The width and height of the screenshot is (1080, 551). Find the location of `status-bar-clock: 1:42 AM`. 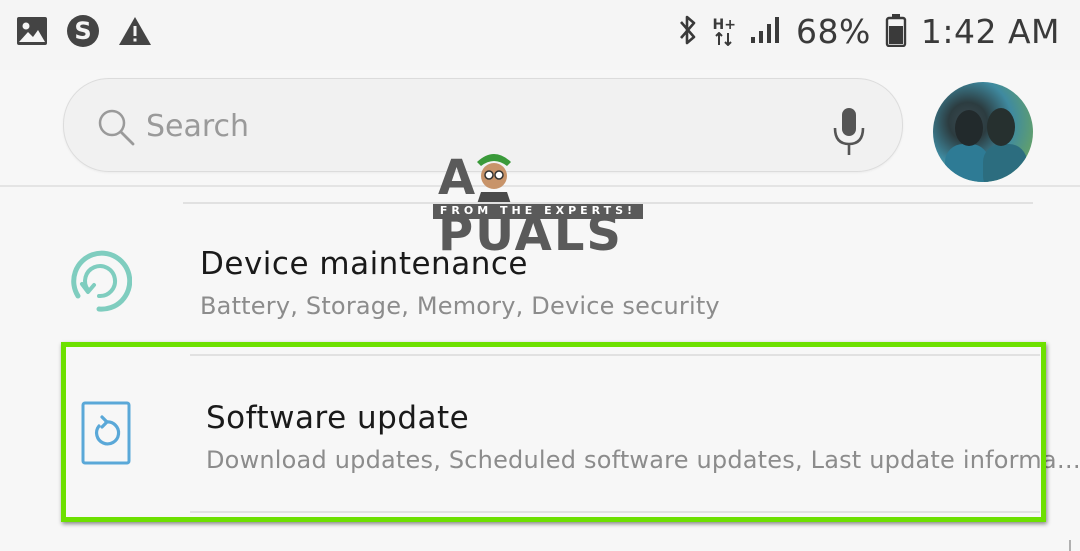

status-bar-clock: 1:42 AM is located at coordinates (990, 31).